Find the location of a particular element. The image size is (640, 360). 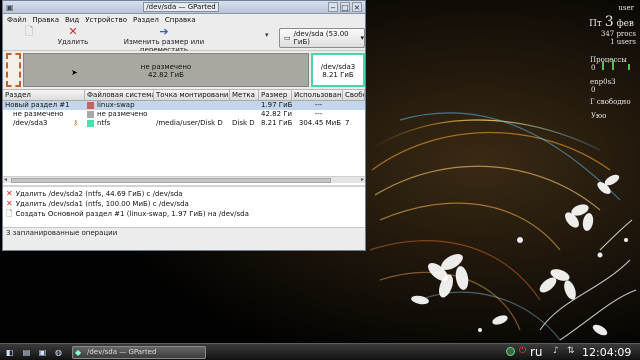

cell-free: 7 is located at coordinates (347, 123).